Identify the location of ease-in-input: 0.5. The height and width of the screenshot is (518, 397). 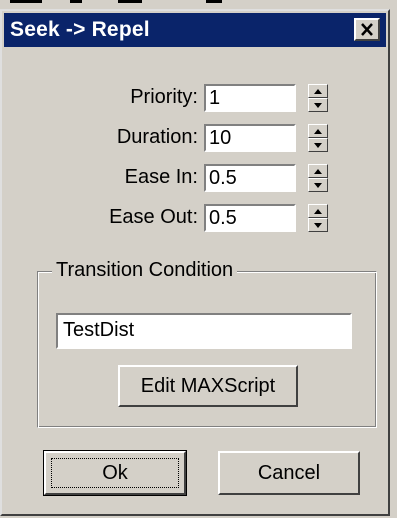
(250, 178).